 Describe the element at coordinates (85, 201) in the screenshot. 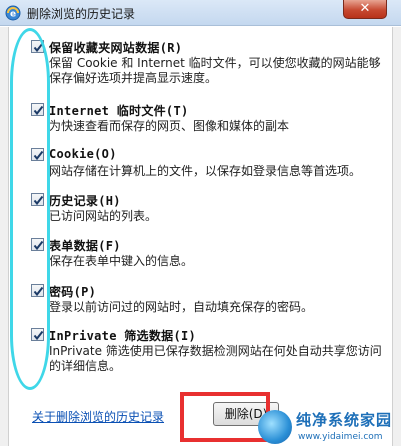

I see `option-title: 历史记录(H)` at that location.